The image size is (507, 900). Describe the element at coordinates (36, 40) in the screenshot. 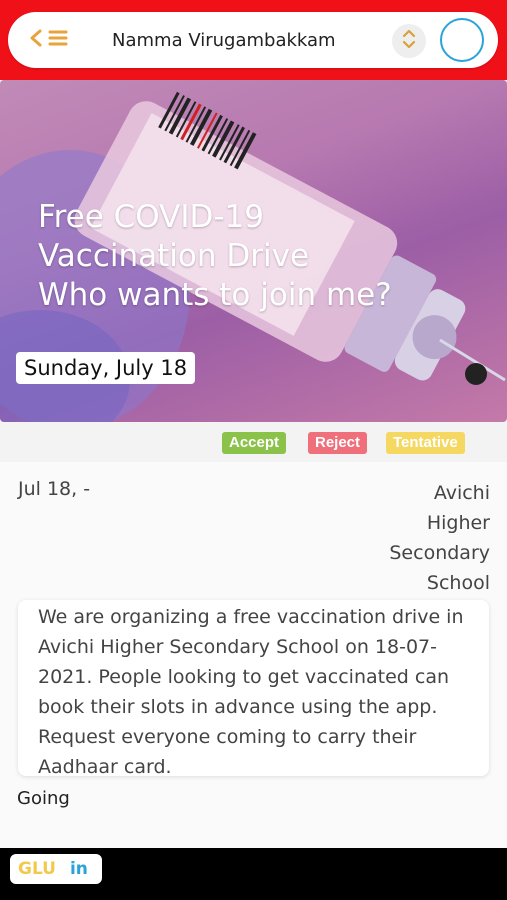

I see `chevron-left-icon` at that location.